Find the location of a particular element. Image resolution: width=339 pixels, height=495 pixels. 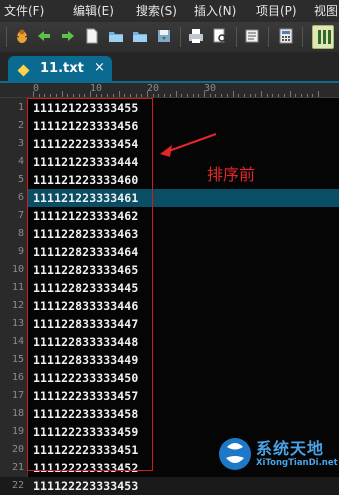

annotation-arrow-icon is located at coordinates (188, 145).